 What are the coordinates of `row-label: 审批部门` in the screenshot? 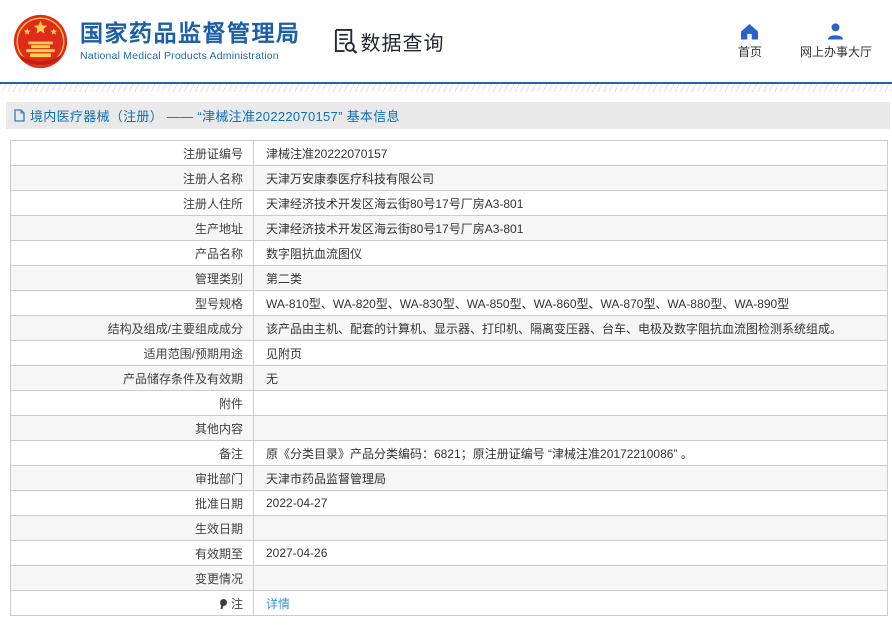 It's located at (132, 478).